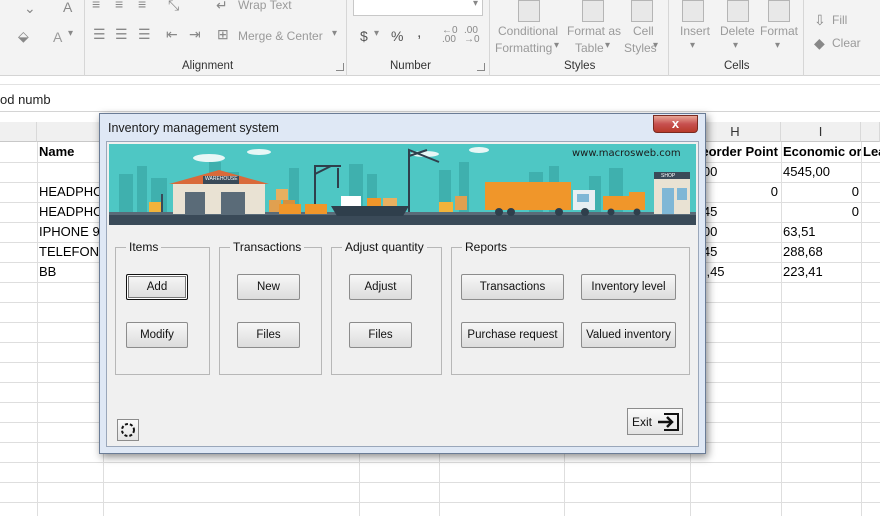 This screenshot has width=880, height=516. I want to click on table-cell: 4545,00, so click(821, 172).